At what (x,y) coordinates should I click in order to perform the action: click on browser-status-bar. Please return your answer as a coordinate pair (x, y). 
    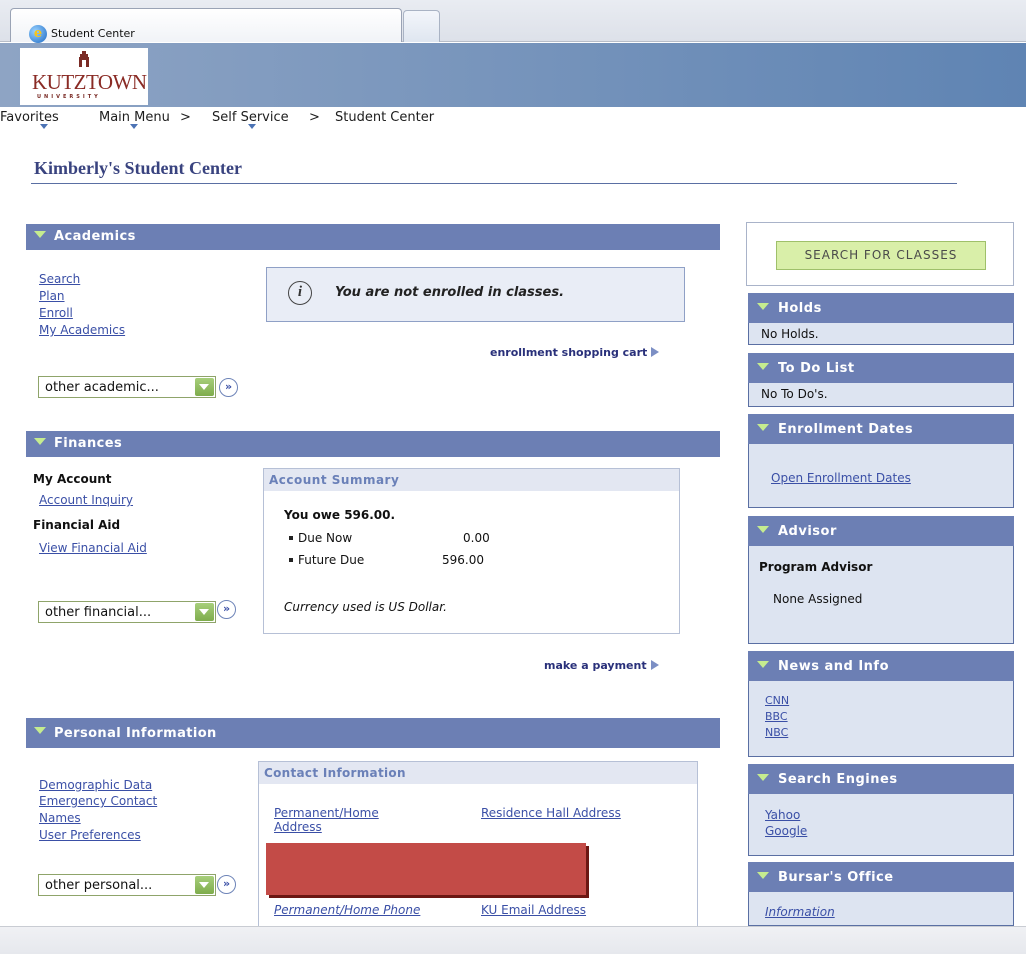
    Looking at the image, I should click on (513, 940).